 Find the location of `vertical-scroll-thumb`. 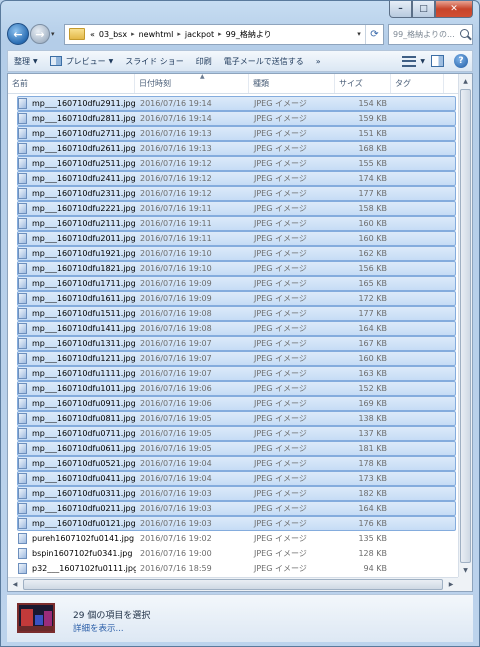

vertical-scroll-thumb is located at coordinates (465, 326).